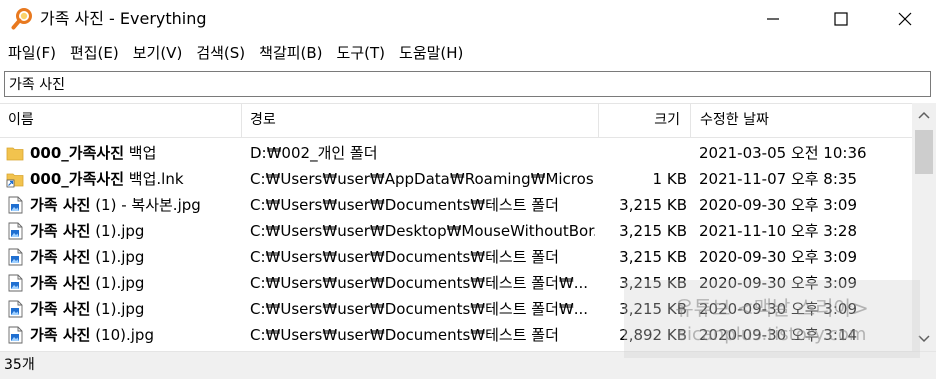  I want to click on minimize-icon, so click(773, 19).